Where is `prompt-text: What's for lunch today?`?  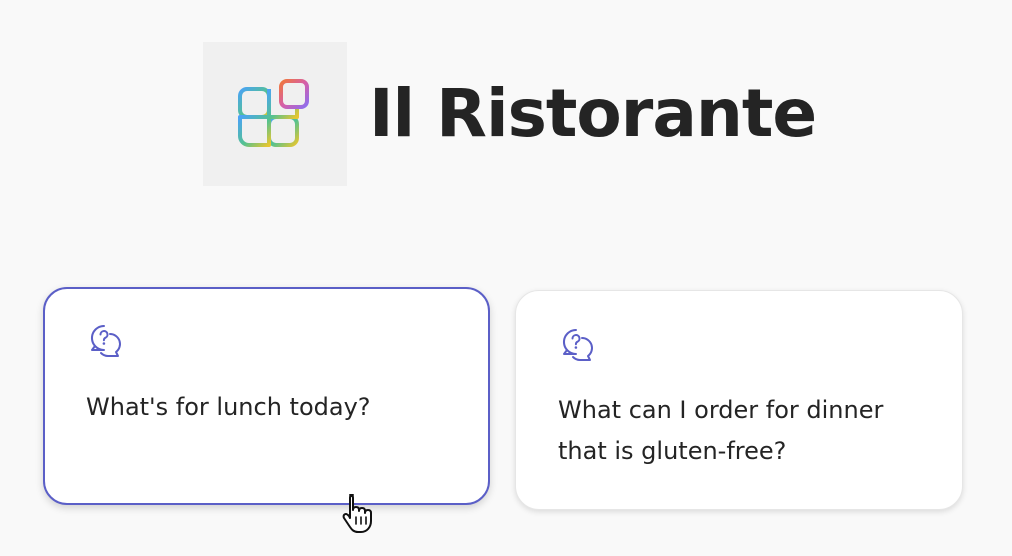 prompt-text: What's for lunch today? is located at coordinates (228, 407).